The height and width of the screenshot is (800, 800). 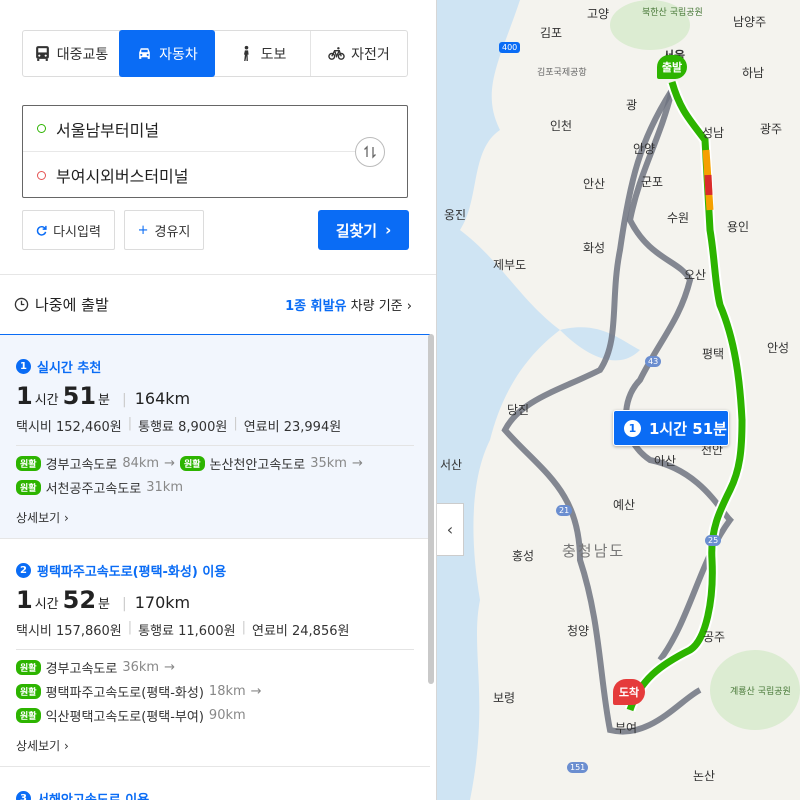 I want to click on map-label: 김포, so click(x=551, y=33).